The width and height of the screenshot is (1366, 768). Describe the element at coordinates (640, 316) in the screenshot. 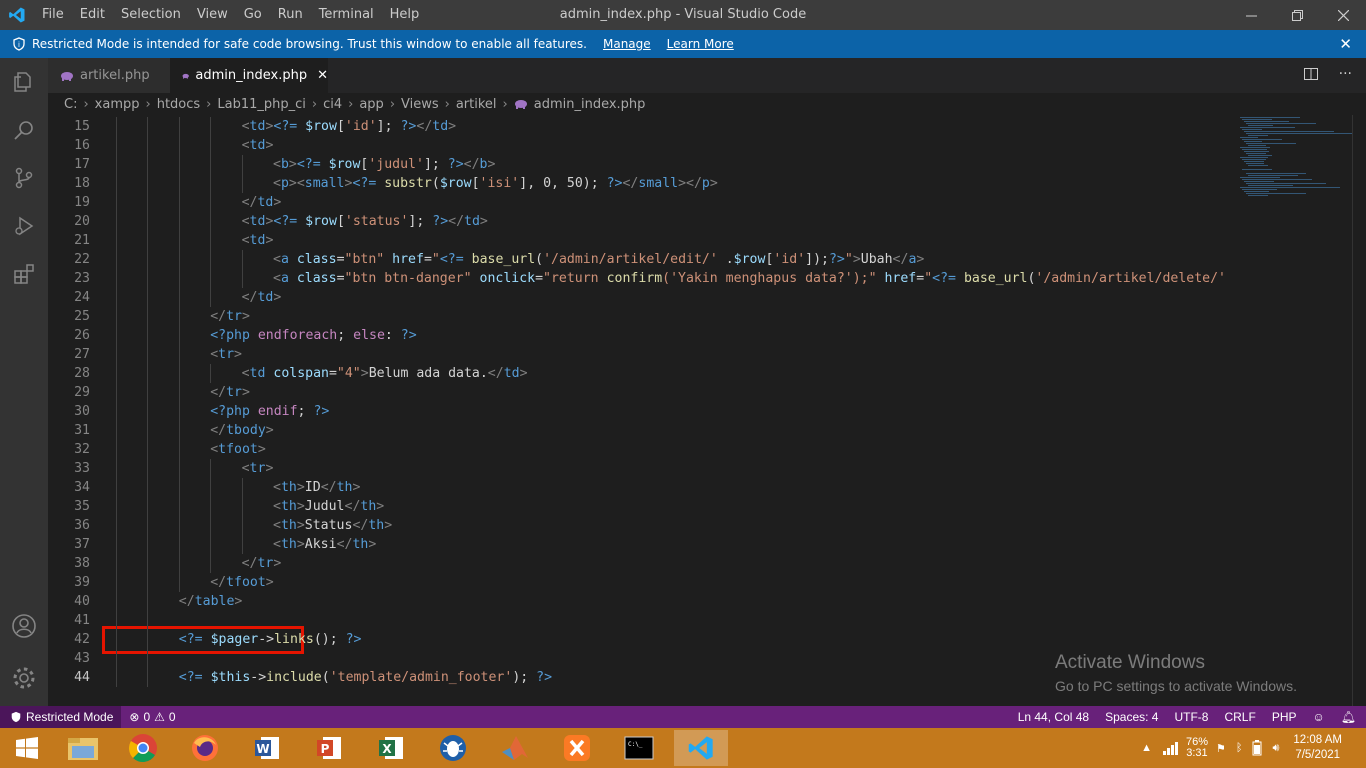

I see `code-line: 25 </tr>` at that location.